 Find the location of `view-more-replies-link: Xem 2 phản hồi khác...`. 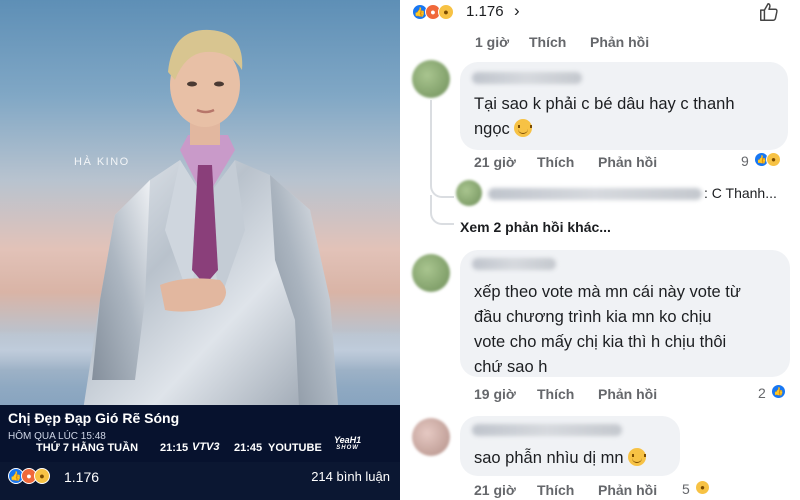

view-more-replies-link: Xem 2 phản hồi khác... is located at coordinates (535, 227).